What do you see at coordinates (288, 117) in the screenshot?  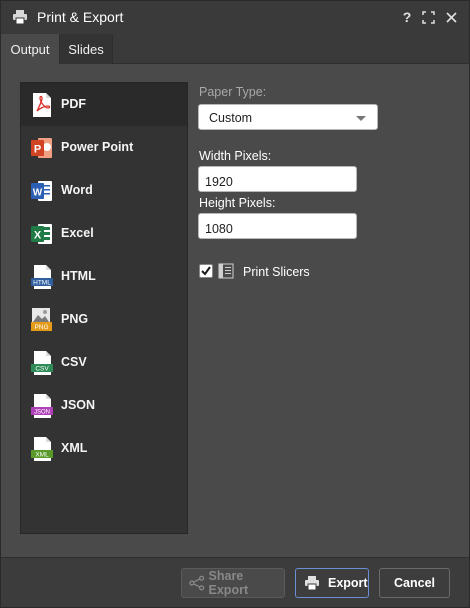 I see `paper-type-select: Custom` at bounding box center [288, 117].